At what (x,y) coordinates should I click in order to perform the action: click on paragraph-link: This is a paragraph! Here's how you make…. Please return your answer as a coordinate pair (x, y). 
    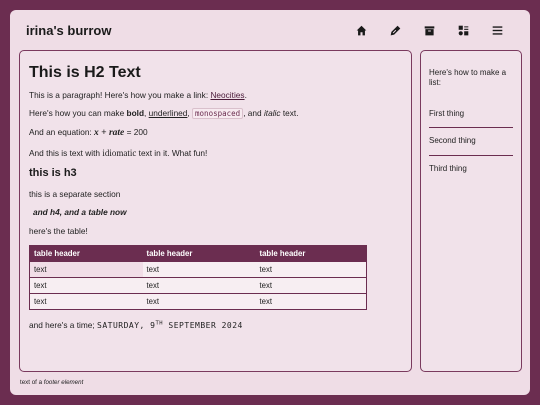
    Looking at the image, I should click on (138, 95).